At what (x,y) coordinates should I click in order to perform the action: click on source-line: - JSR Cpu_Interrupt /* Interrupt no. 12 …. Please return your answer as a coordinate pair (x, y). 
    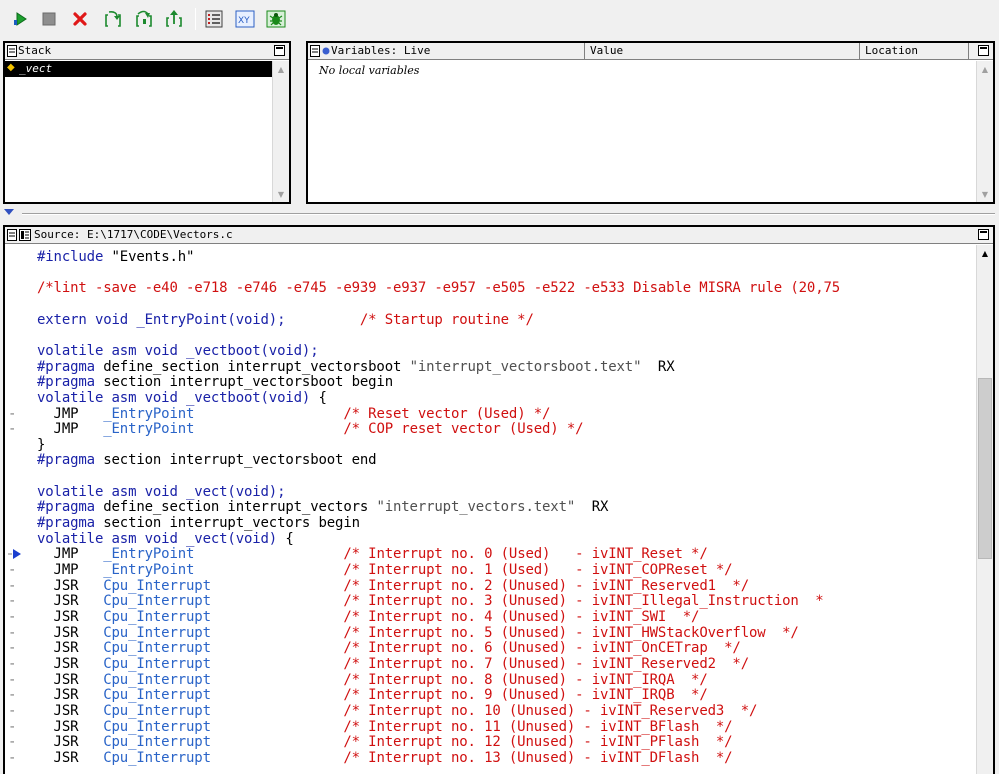
    Looking at the image, I should click on (490, 742).